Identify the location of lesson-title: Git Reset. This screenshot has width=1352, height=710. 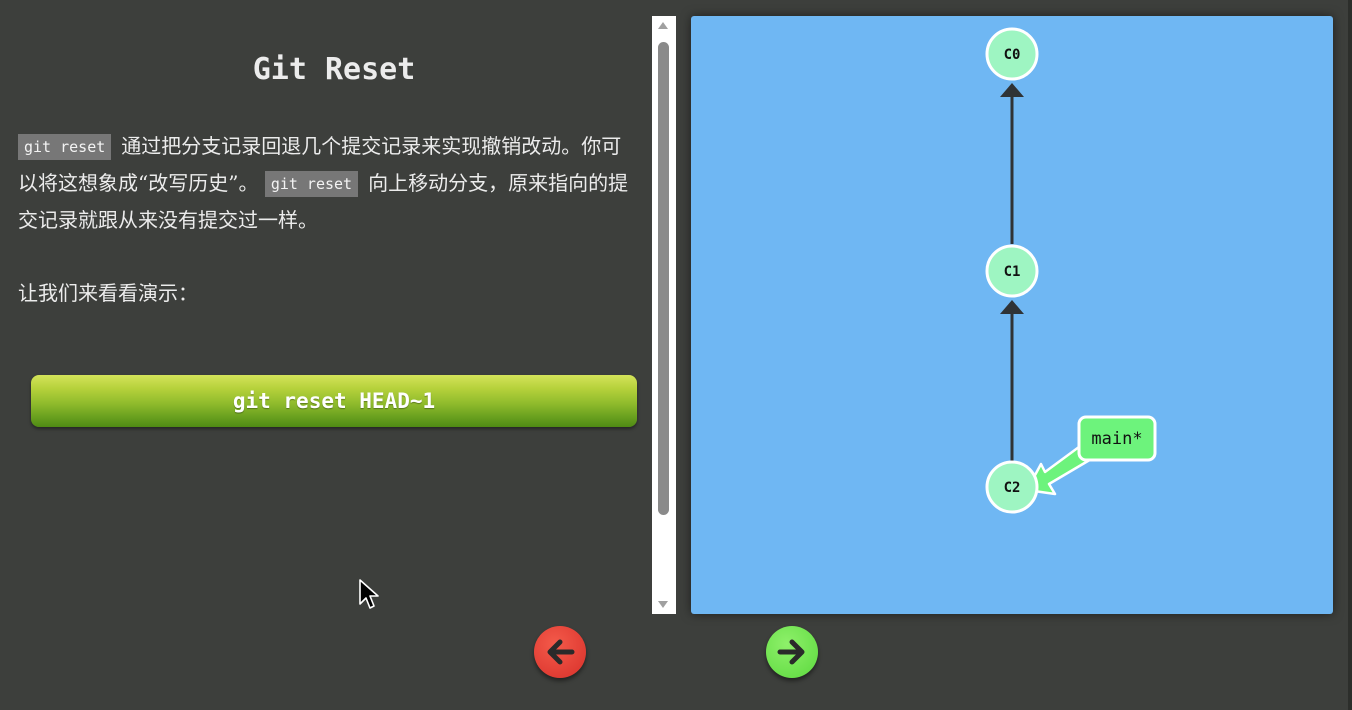
(334, 69).